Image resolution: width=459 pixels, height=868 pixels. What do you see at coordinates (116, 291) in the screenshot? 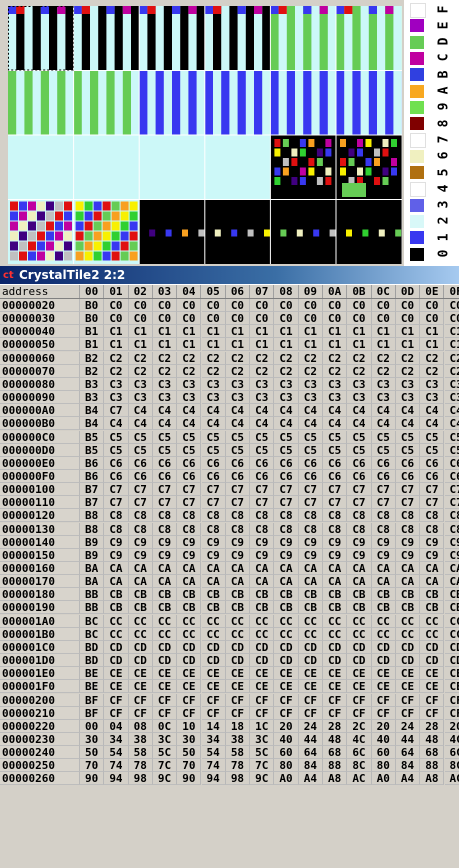
I see `column-header-01: 01` at bounding box center [116, 291].